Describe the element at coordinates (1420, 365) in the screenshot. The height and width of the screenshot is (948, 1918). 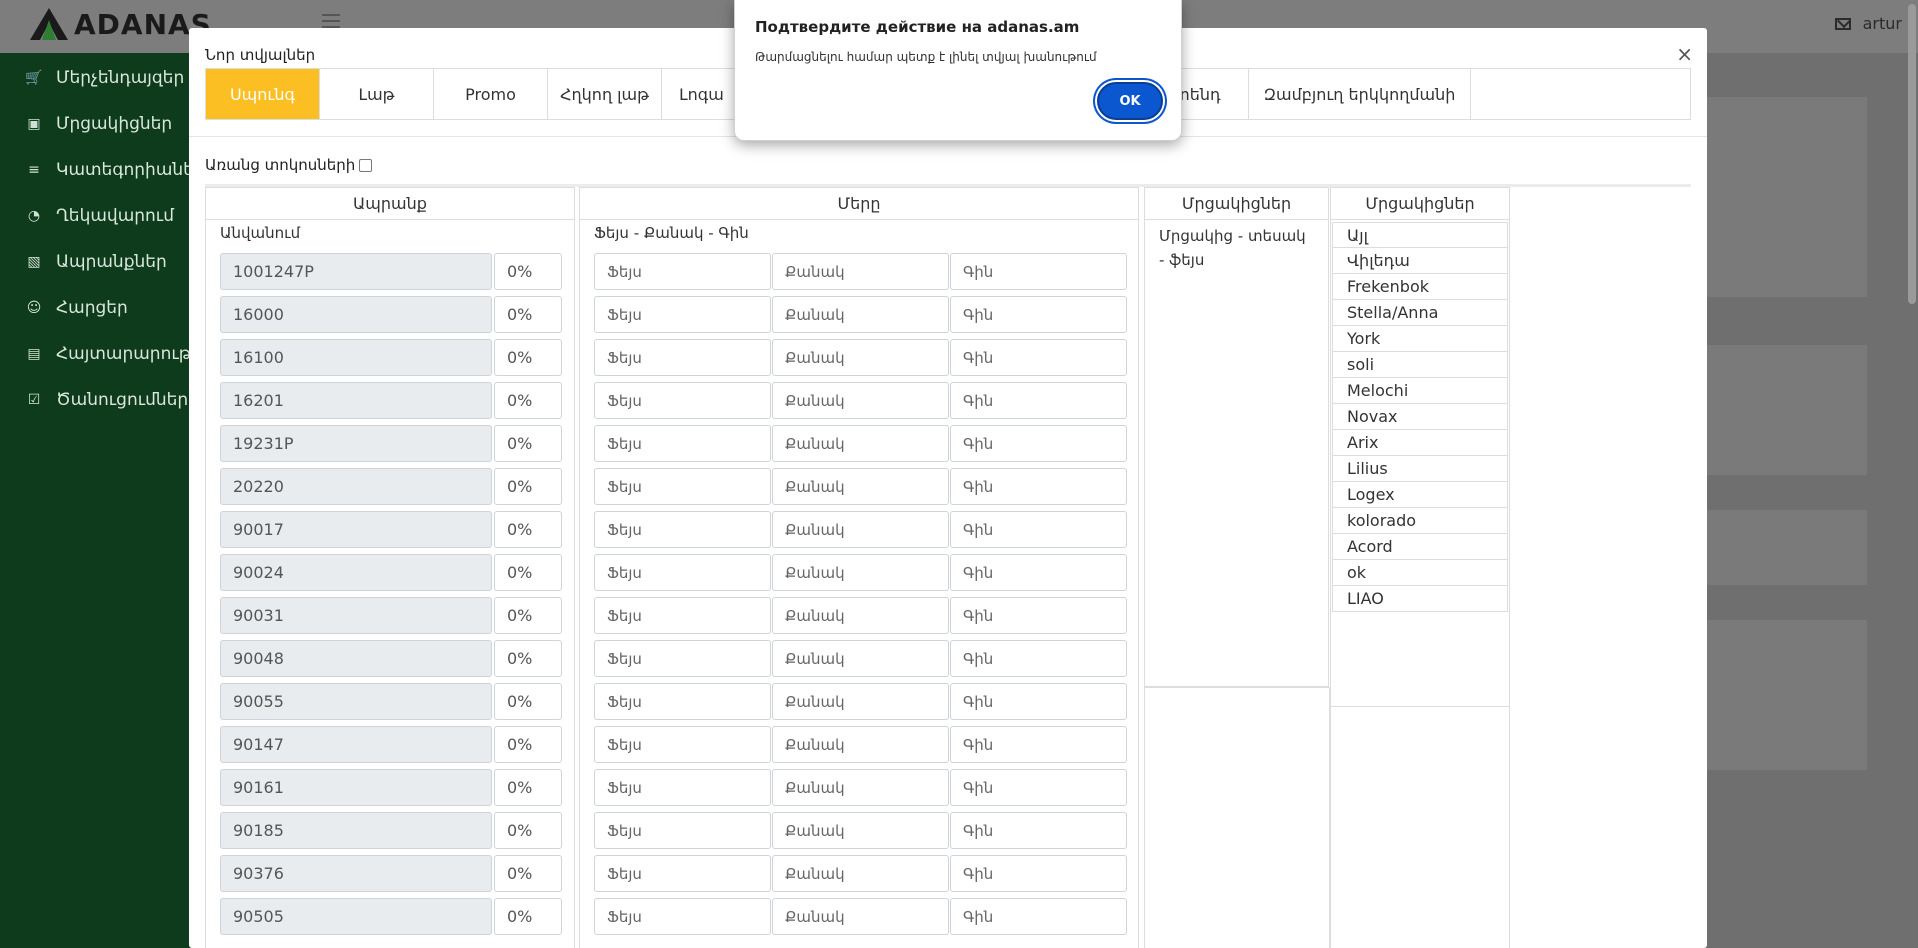
I see `competitor-list-item: soli` at that location.